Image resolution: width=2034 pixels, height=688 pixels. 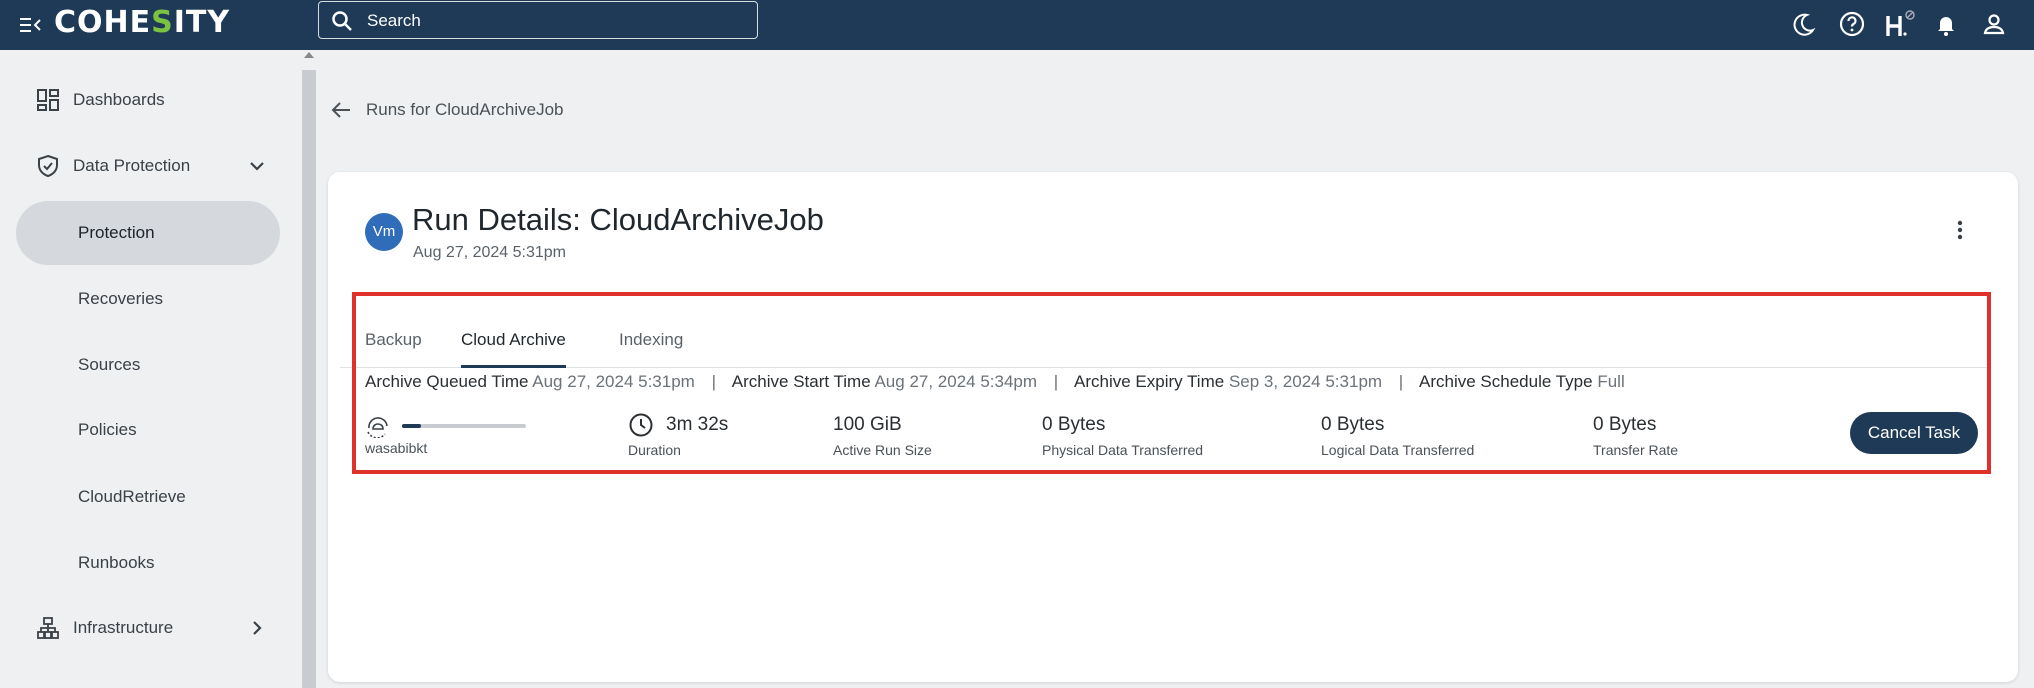 I want to click on sidebar-item-recoveries: Recoveries, so click(x=148, y=299).